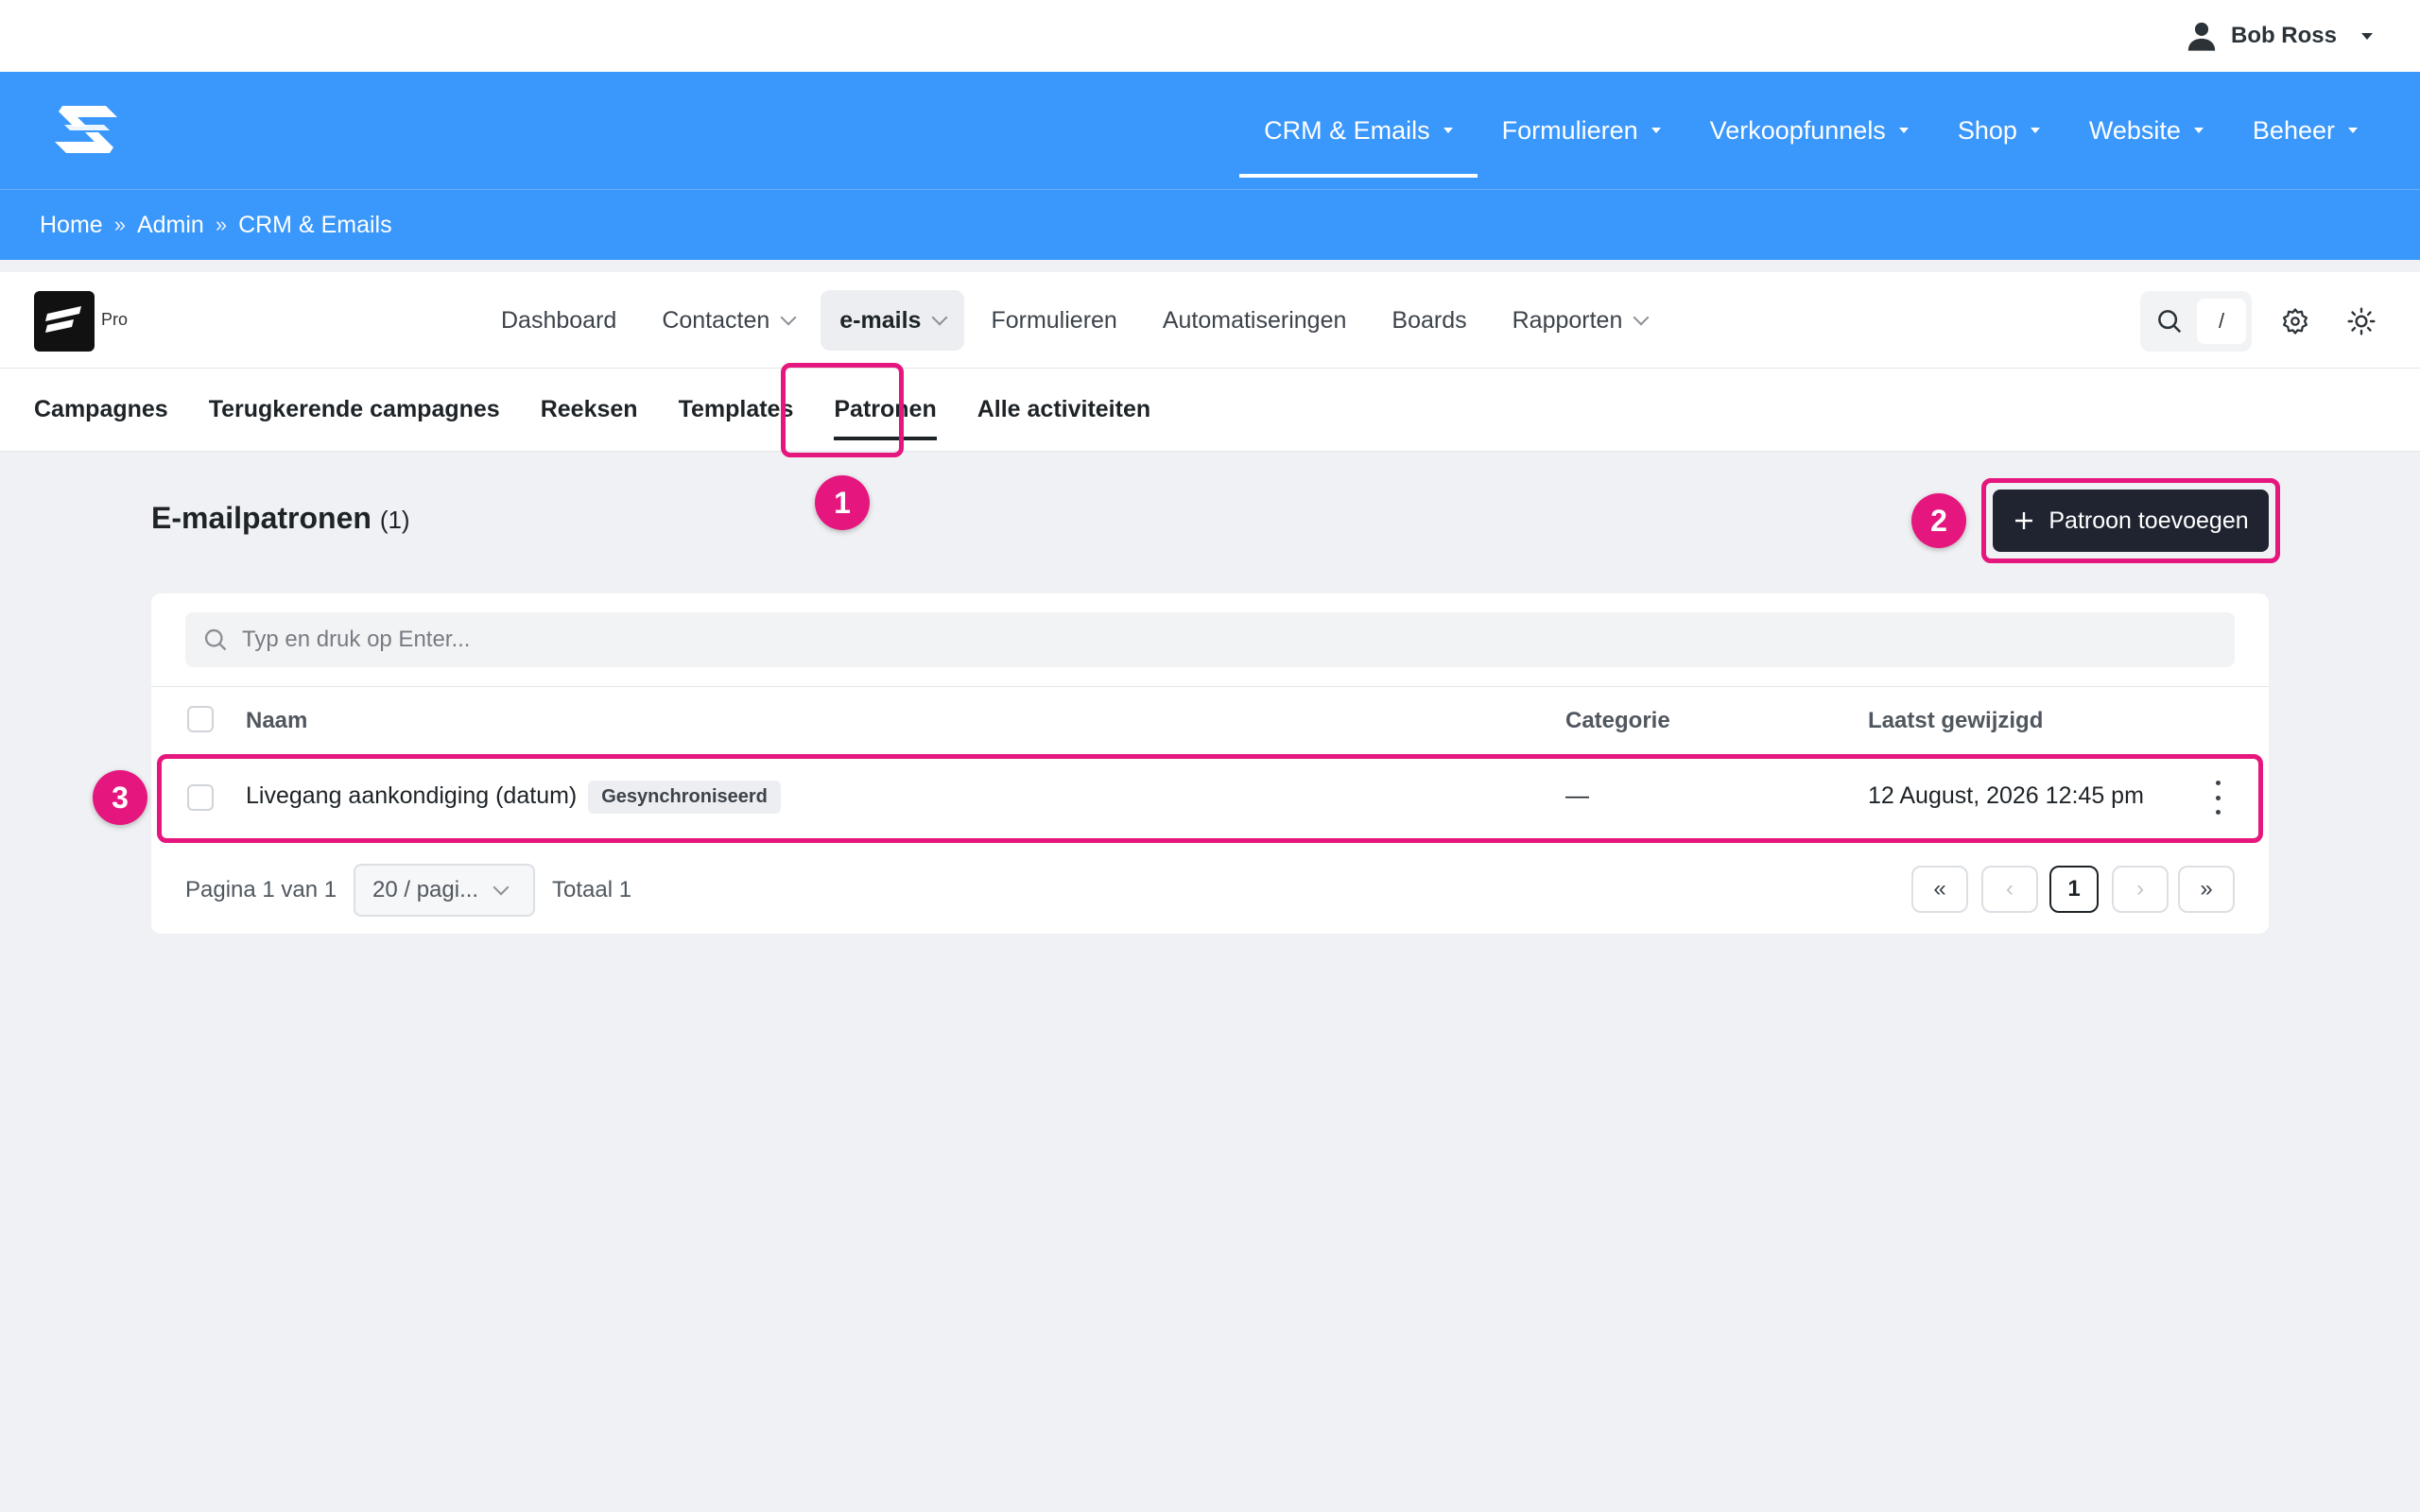 This screenshot has width=2420, height=1512. I want to click on tab-label: Boards, so click(1430, 320).